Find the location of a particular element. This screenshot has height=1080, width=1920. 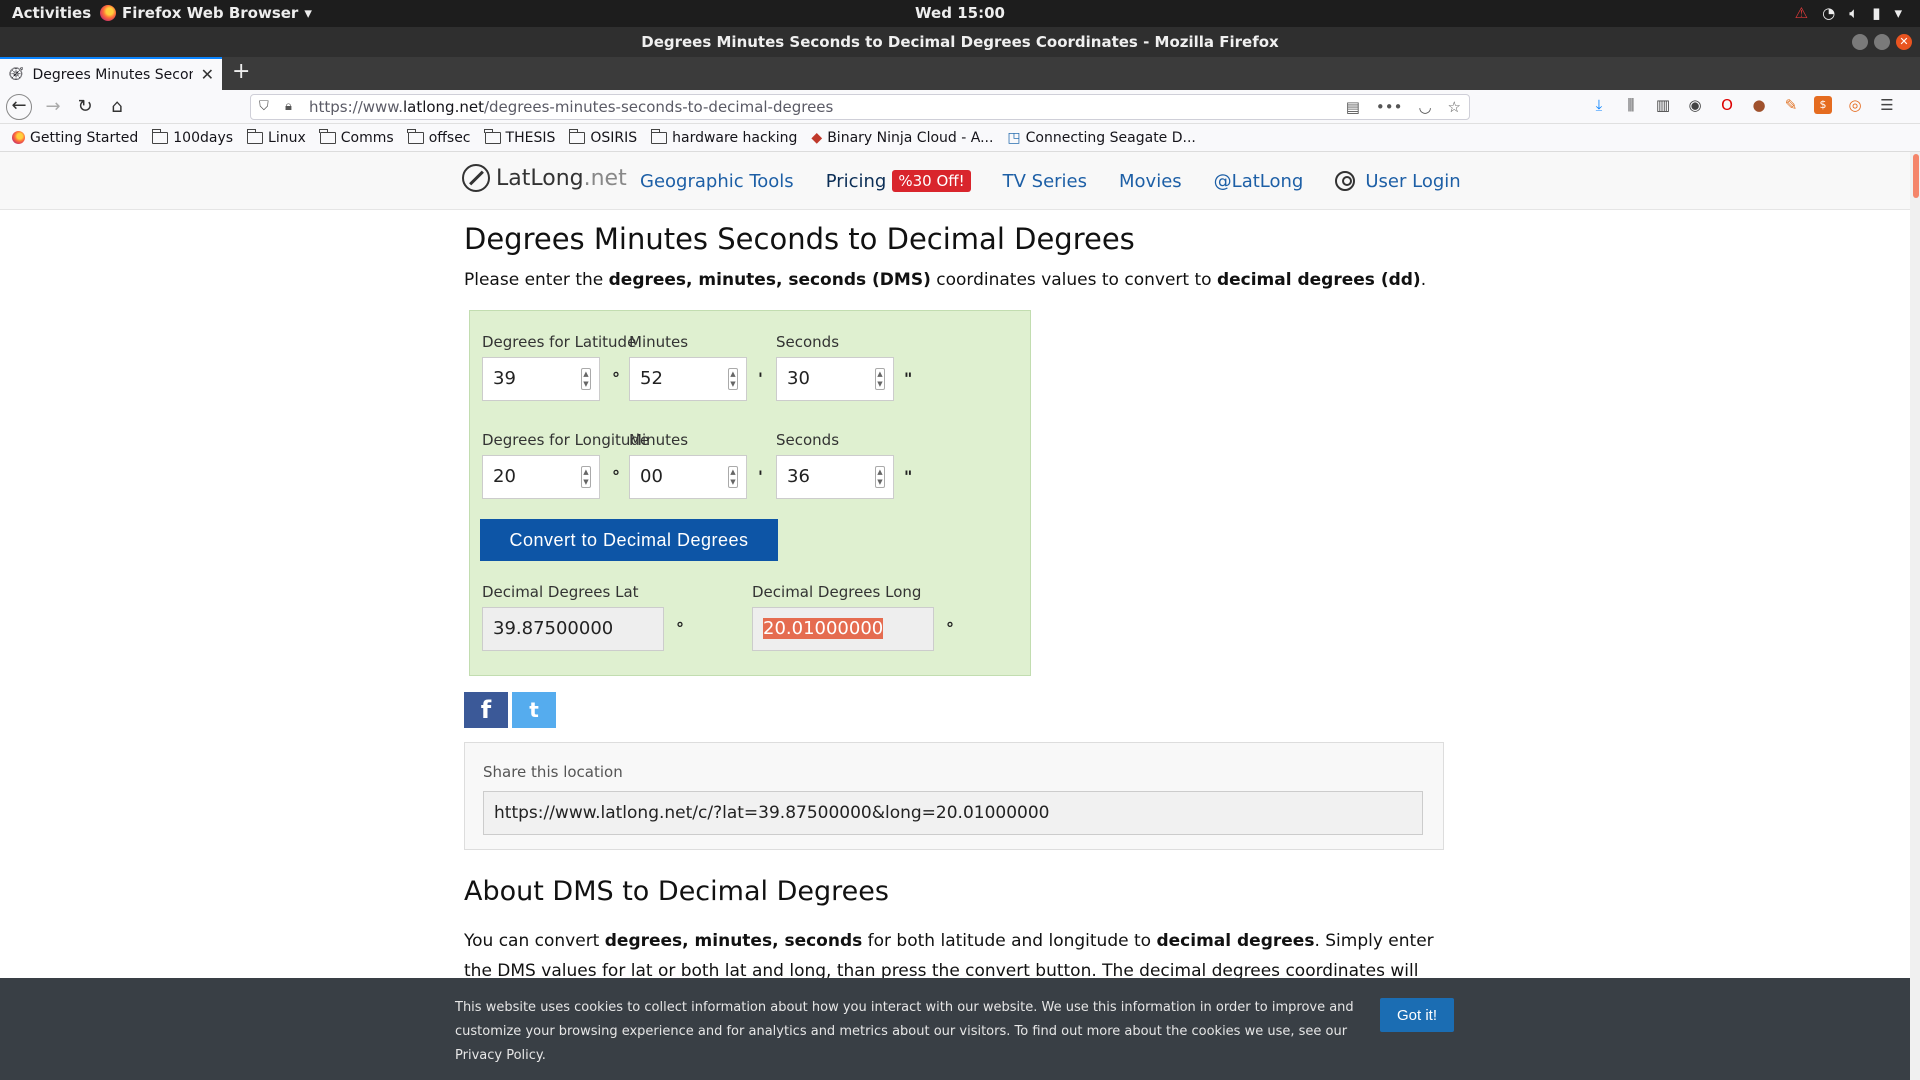

chevron-down-icon: ▾ is located at coordinates (1898, 13).